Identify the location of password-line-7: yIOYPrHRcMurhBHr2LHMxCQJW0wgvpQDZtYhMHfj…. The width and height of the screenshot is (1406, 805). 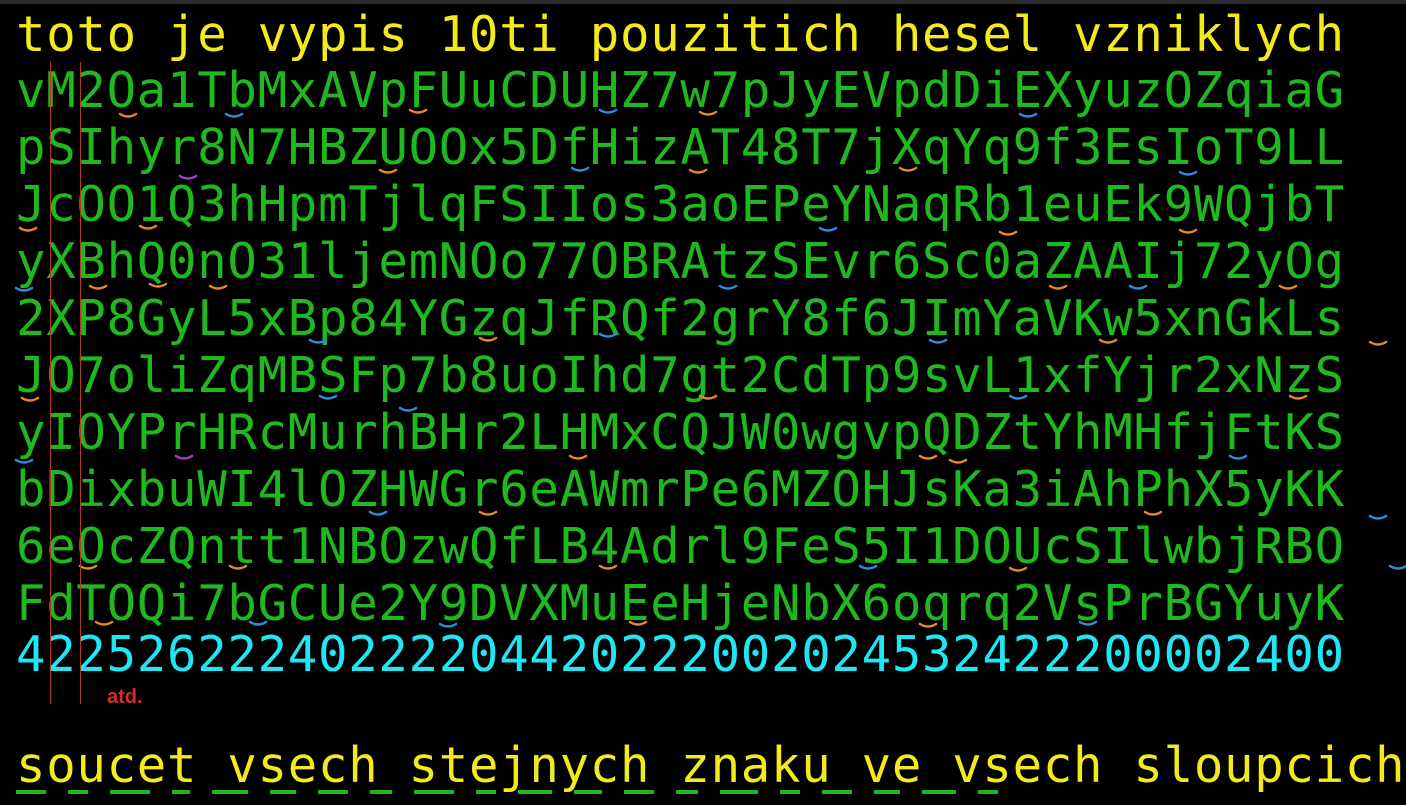
(680, 432).